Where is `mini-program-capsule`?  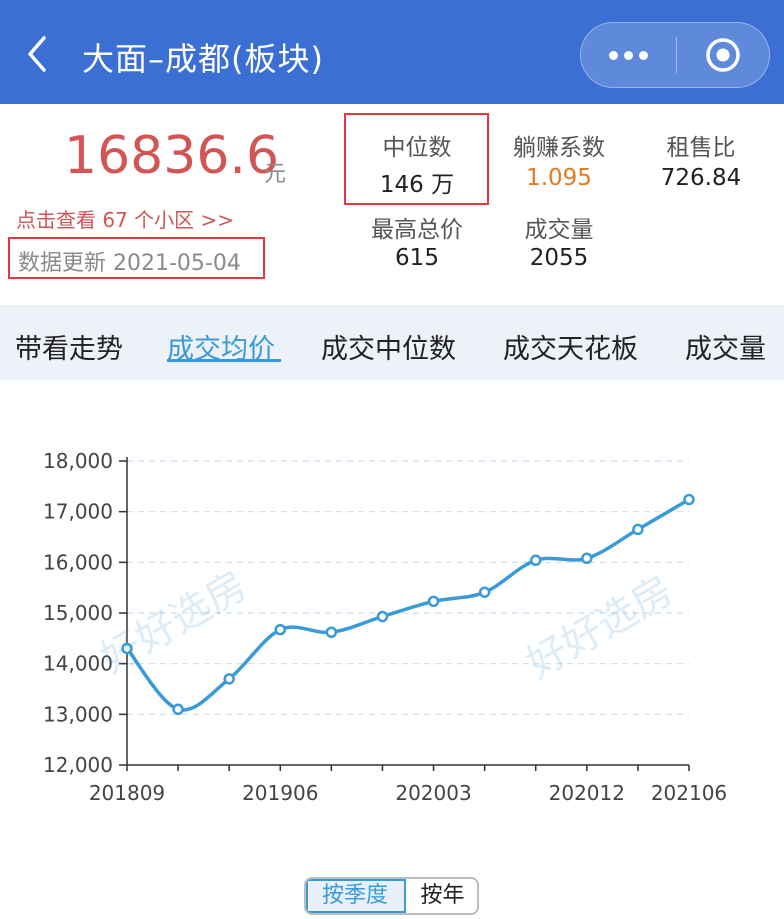 mini-program-capsule is located at coordinates (675, 55).